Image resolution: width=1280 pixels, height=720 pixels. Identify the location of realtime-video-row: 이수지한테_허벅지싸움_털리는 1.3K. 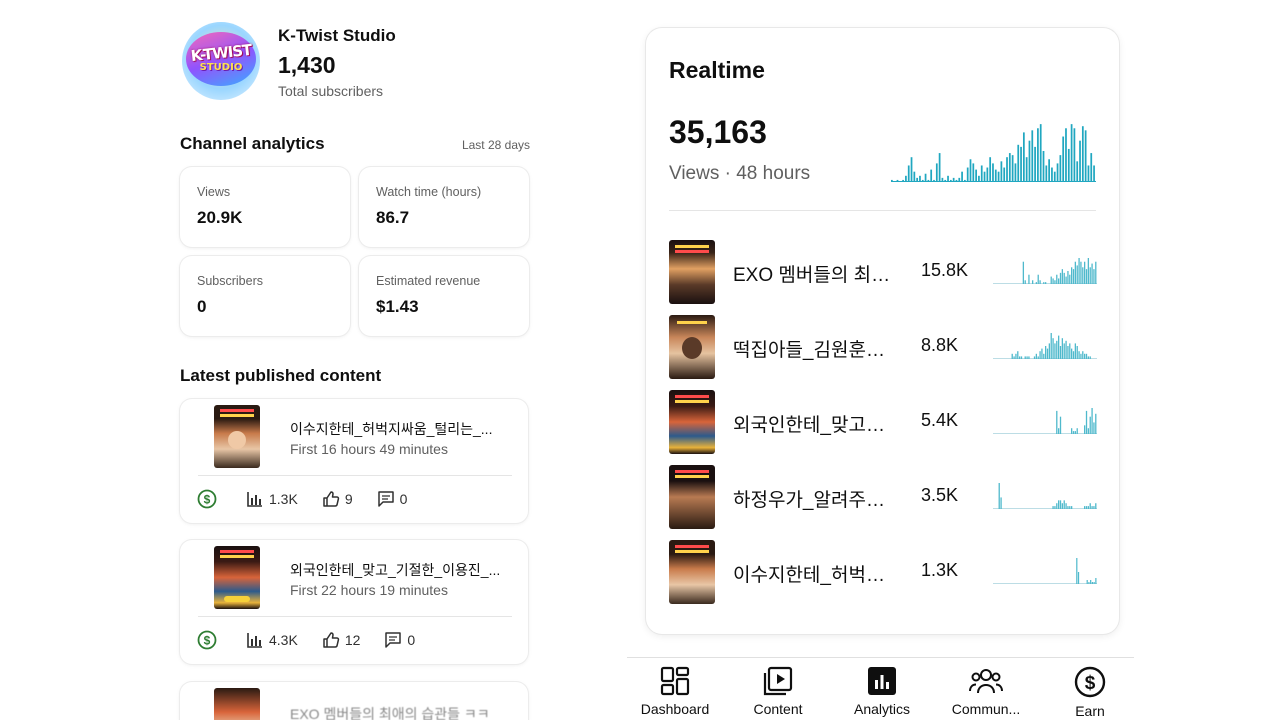
(884, 572).